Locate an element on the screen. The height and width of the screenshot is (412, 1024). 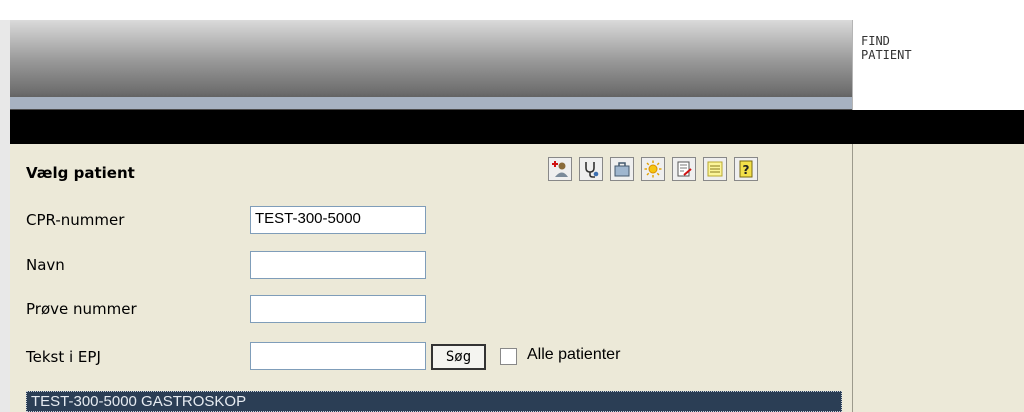
bag-button is located at coordinates (622, 169).